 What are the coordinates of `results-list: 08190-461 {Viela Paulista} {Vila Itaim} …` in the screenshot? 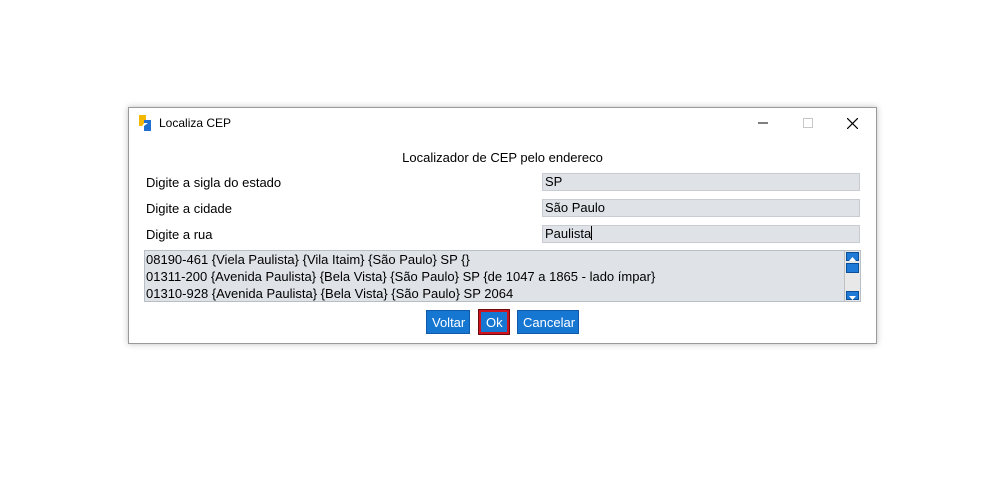 It's located at (495, 276).